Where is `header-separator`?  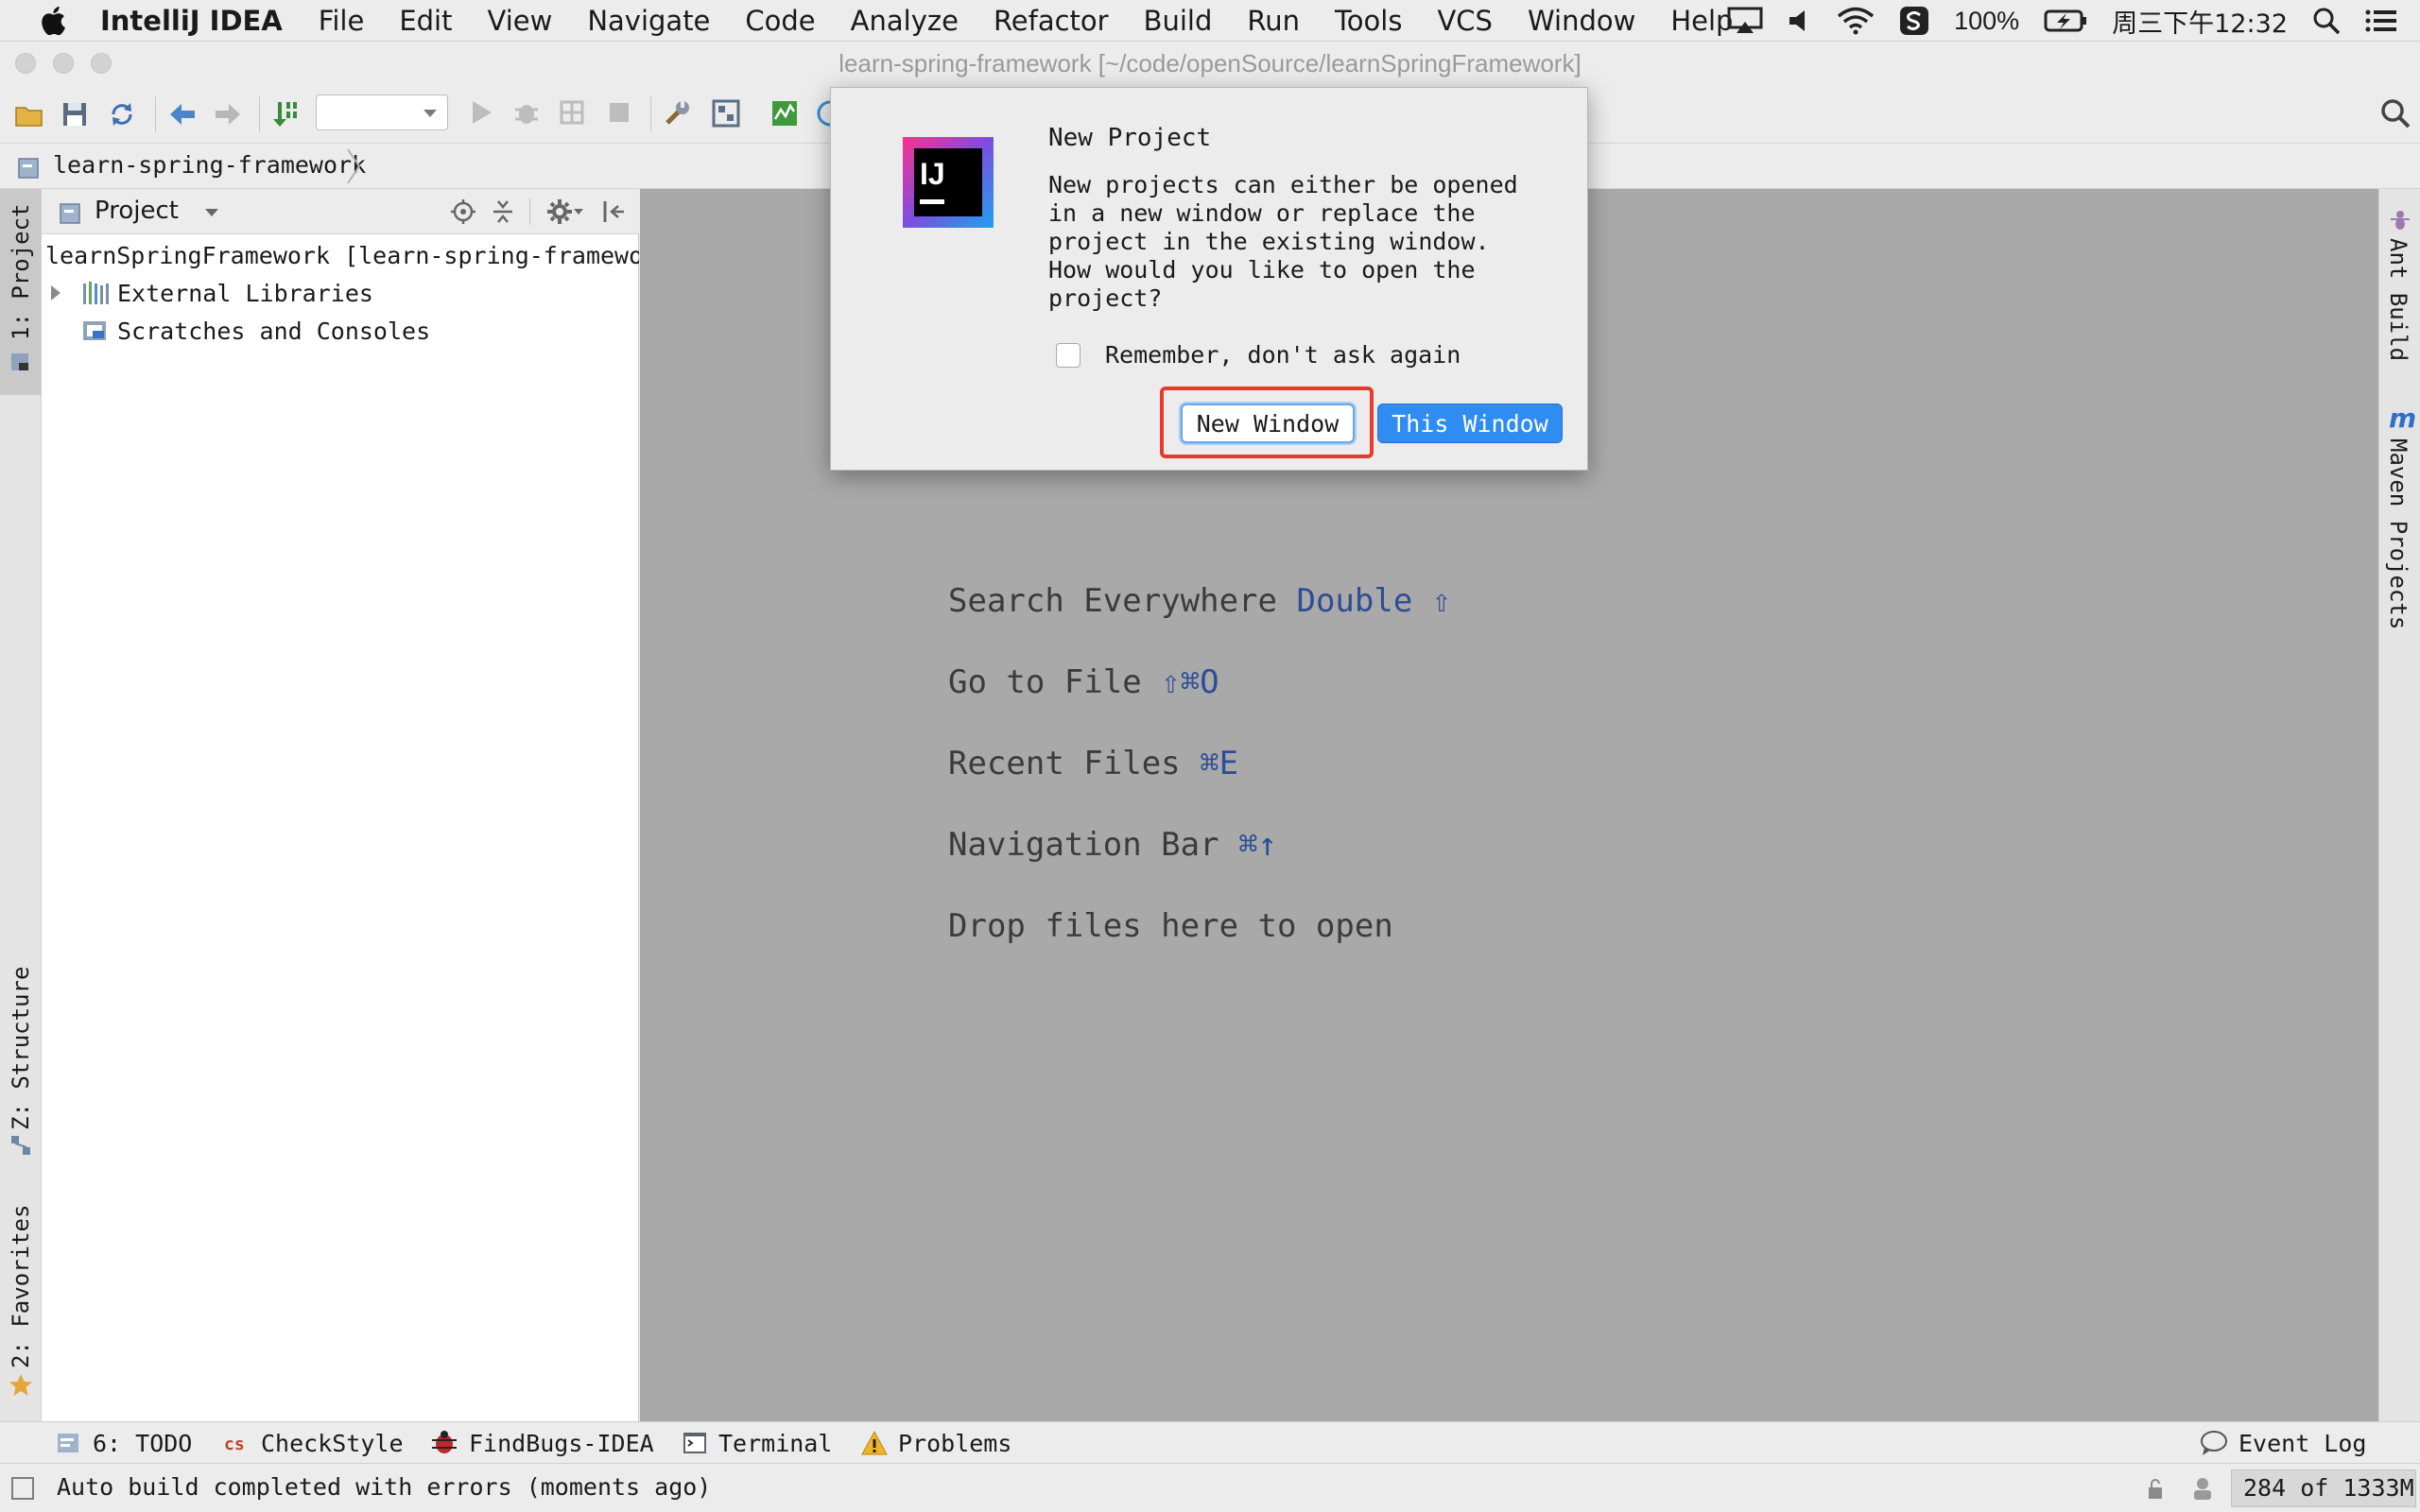 header-separator is located at coordinates (529, 211).